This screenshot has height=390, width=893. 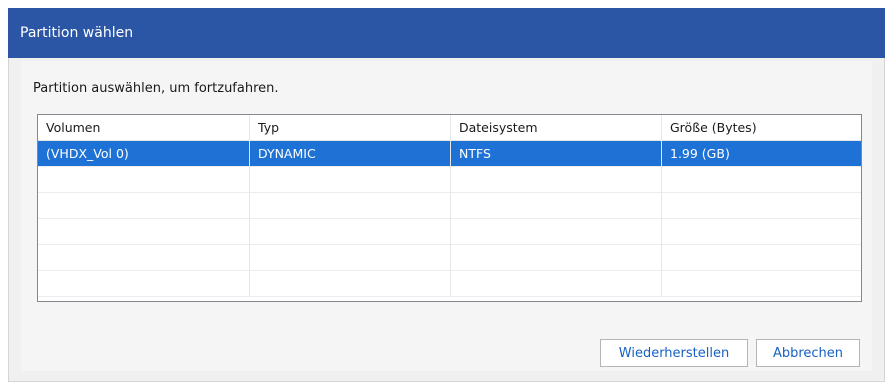 I want to click on cancel-button: Abbrechen, so click(x=808, y=353).